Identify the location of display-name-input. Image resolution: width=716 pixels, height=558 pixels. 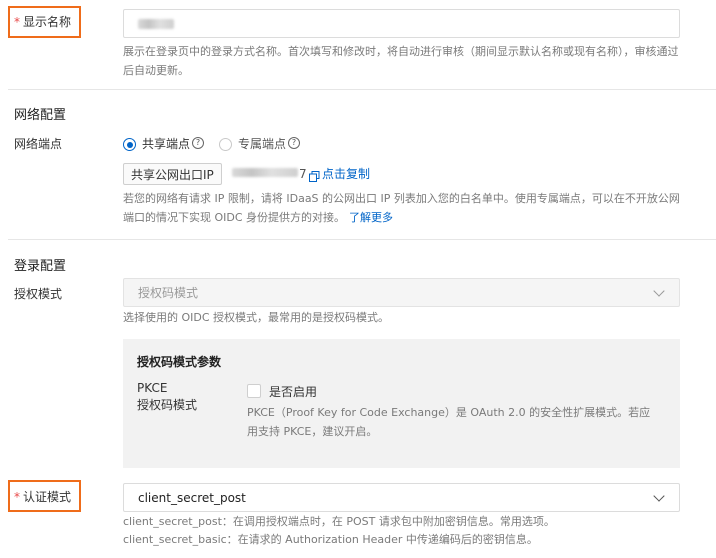
(401, 23).